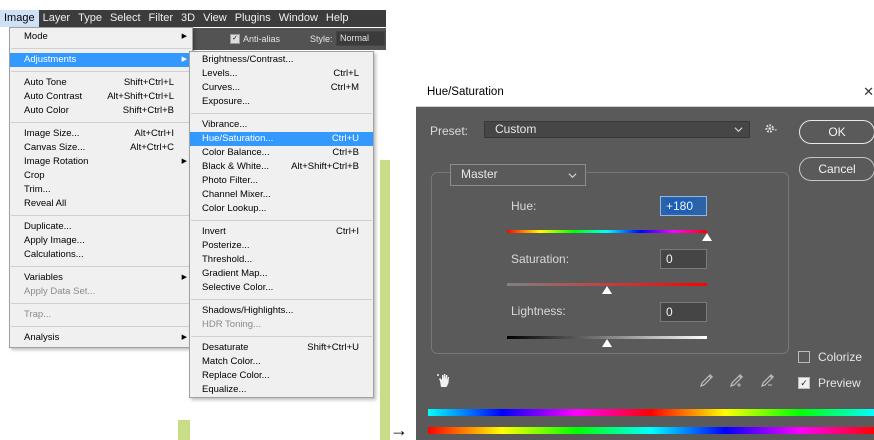 The image size is (874, 440). I want to click on hue-input: +180, so click(683, 206).